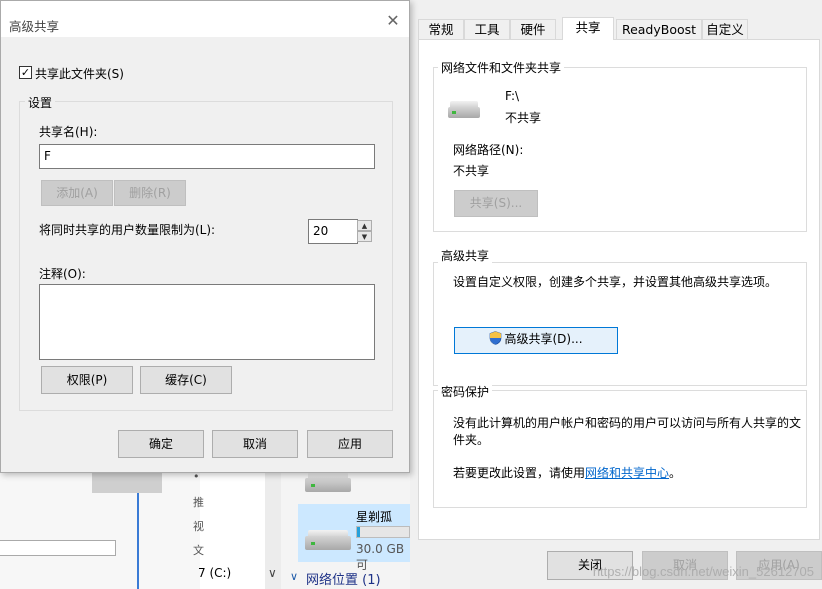  Describe the element at coordinates (333, 231) in the screenshot. I see `user-limit-input: 20` at that location.